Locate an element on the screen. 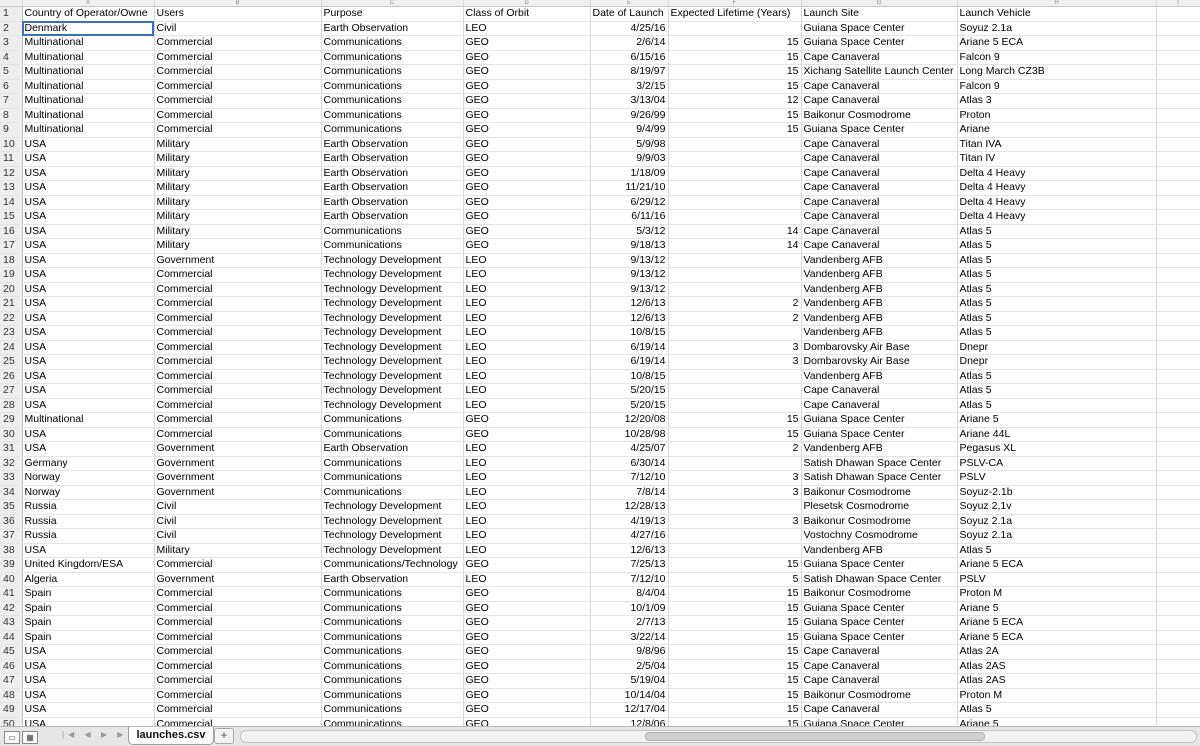 The width and height of the screenshot is (1200, 746). data-cell: Titan IV is located at coordinates (1057, 159).